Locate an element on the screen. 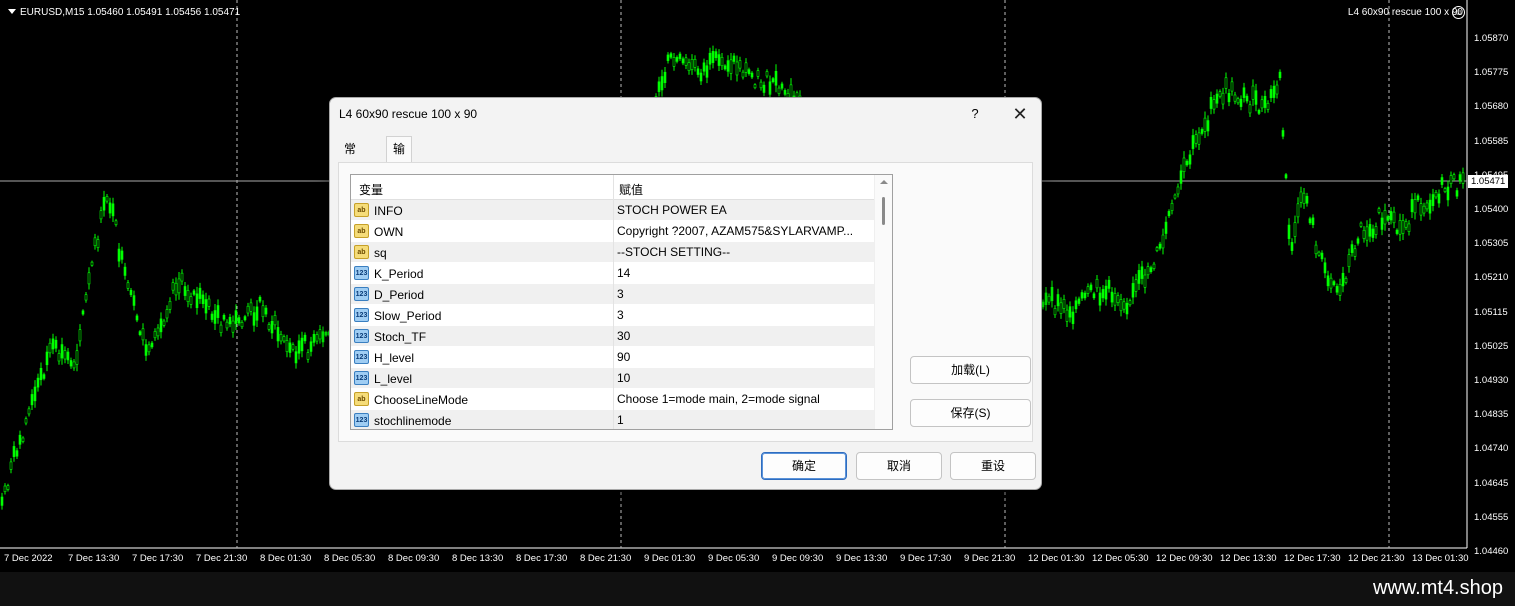  parameter-value: 90 is located at coordinates (744, 357).